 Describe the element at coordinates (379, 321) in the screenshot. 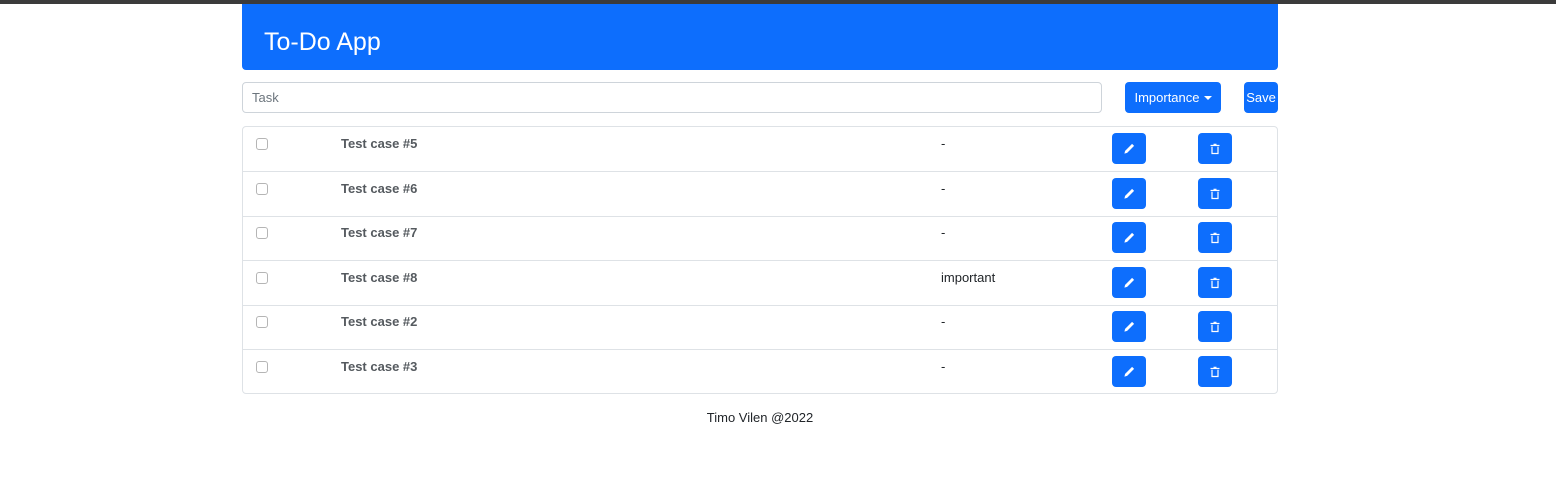

I see `task-name: Test case #2` at that location.